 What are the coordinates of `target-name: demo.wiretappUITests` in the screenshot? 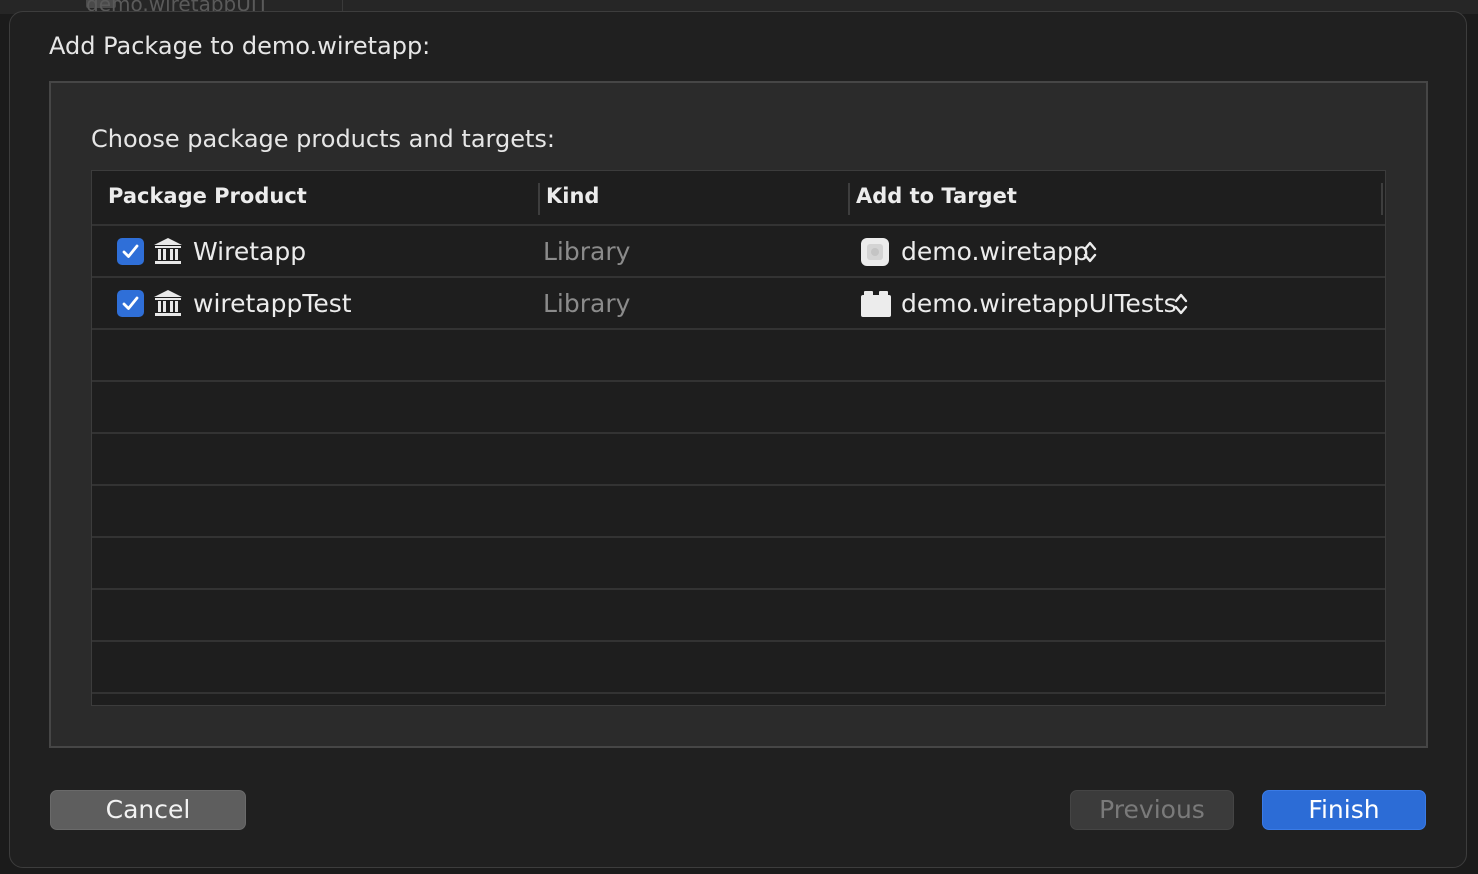 It's located at (1039, 303).